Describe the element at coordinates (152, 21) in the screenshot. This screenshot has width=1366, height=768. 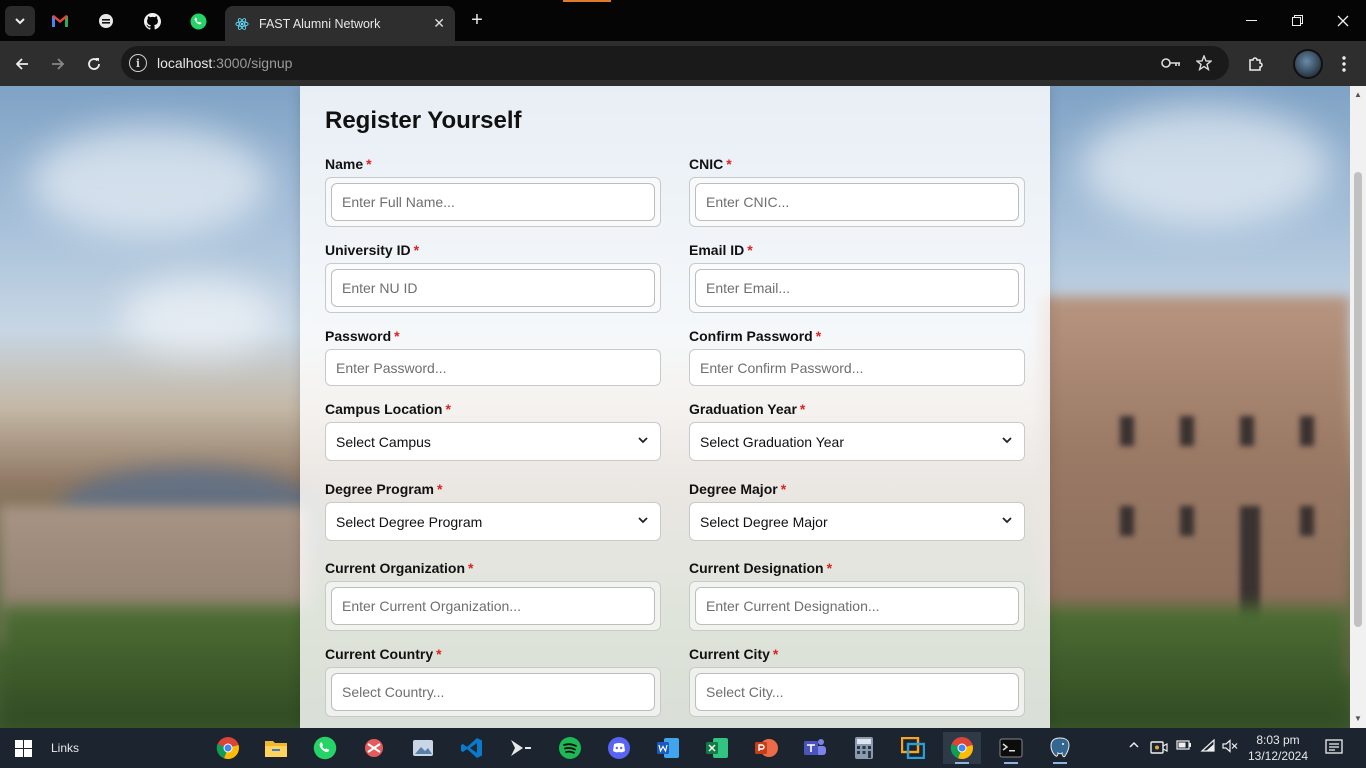
I see `pinned-tab-github` at that location.